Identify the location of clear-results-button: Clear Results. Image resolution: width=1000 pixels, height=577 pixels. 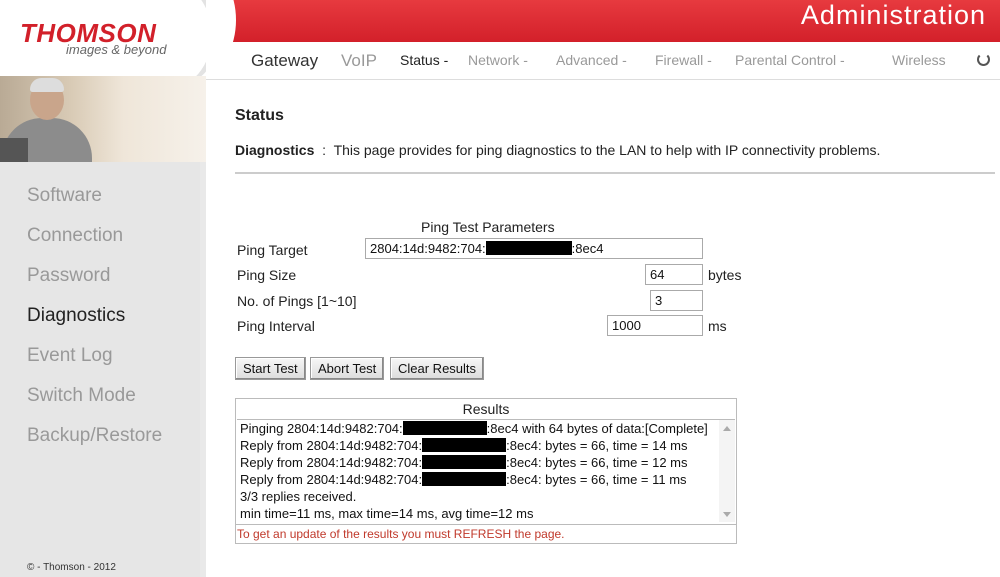
(437, 368).